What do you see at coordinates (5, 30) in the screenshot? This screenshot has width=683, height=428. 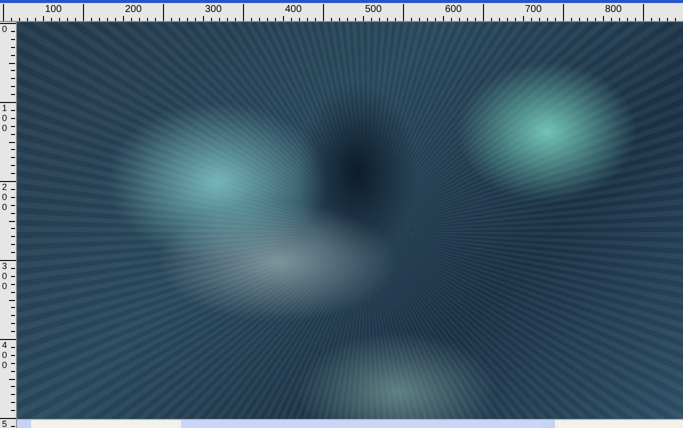 I see `ruler-label: 0` at bounding box center [5, 30].